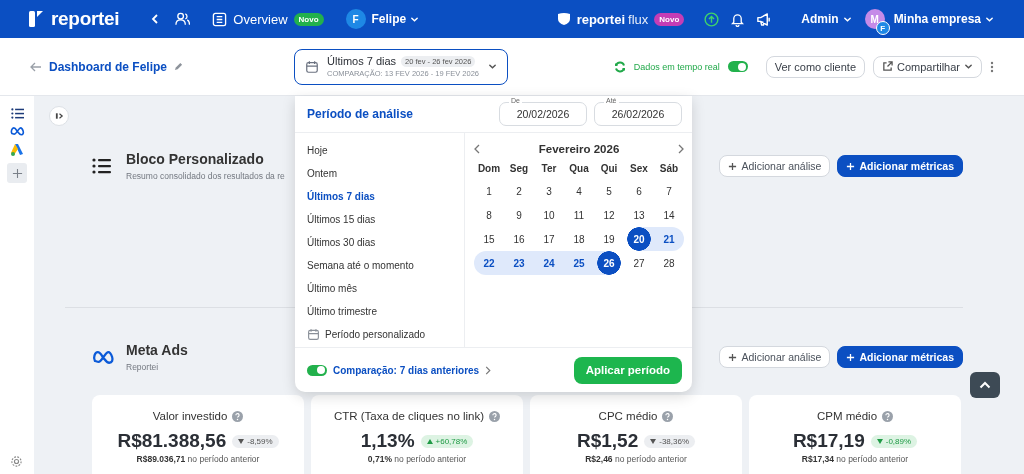 This screenshot has height=474, width=1024. Describe the element at coordinates (676, 66) in the screenshot. I see `realtime-label: Dados em tempo real` at that location.